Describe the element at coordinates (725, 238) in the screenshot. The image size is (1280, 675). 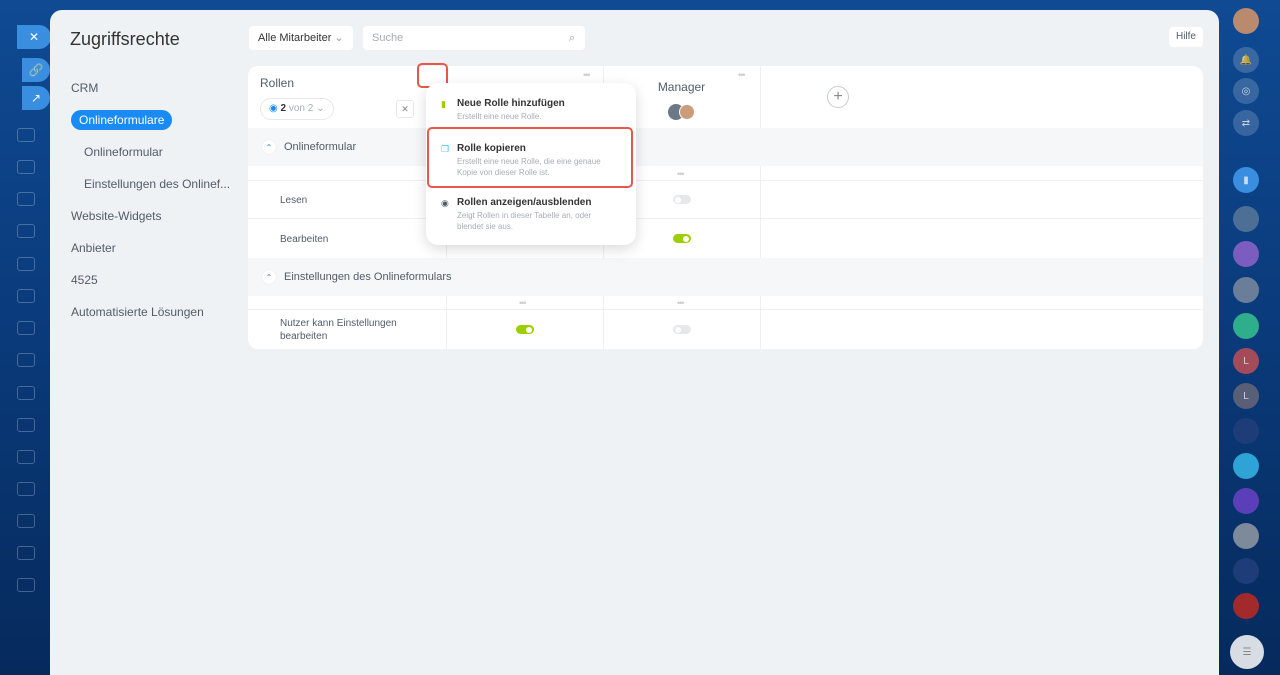
I see `table-row: Bearbeiten` at that location.